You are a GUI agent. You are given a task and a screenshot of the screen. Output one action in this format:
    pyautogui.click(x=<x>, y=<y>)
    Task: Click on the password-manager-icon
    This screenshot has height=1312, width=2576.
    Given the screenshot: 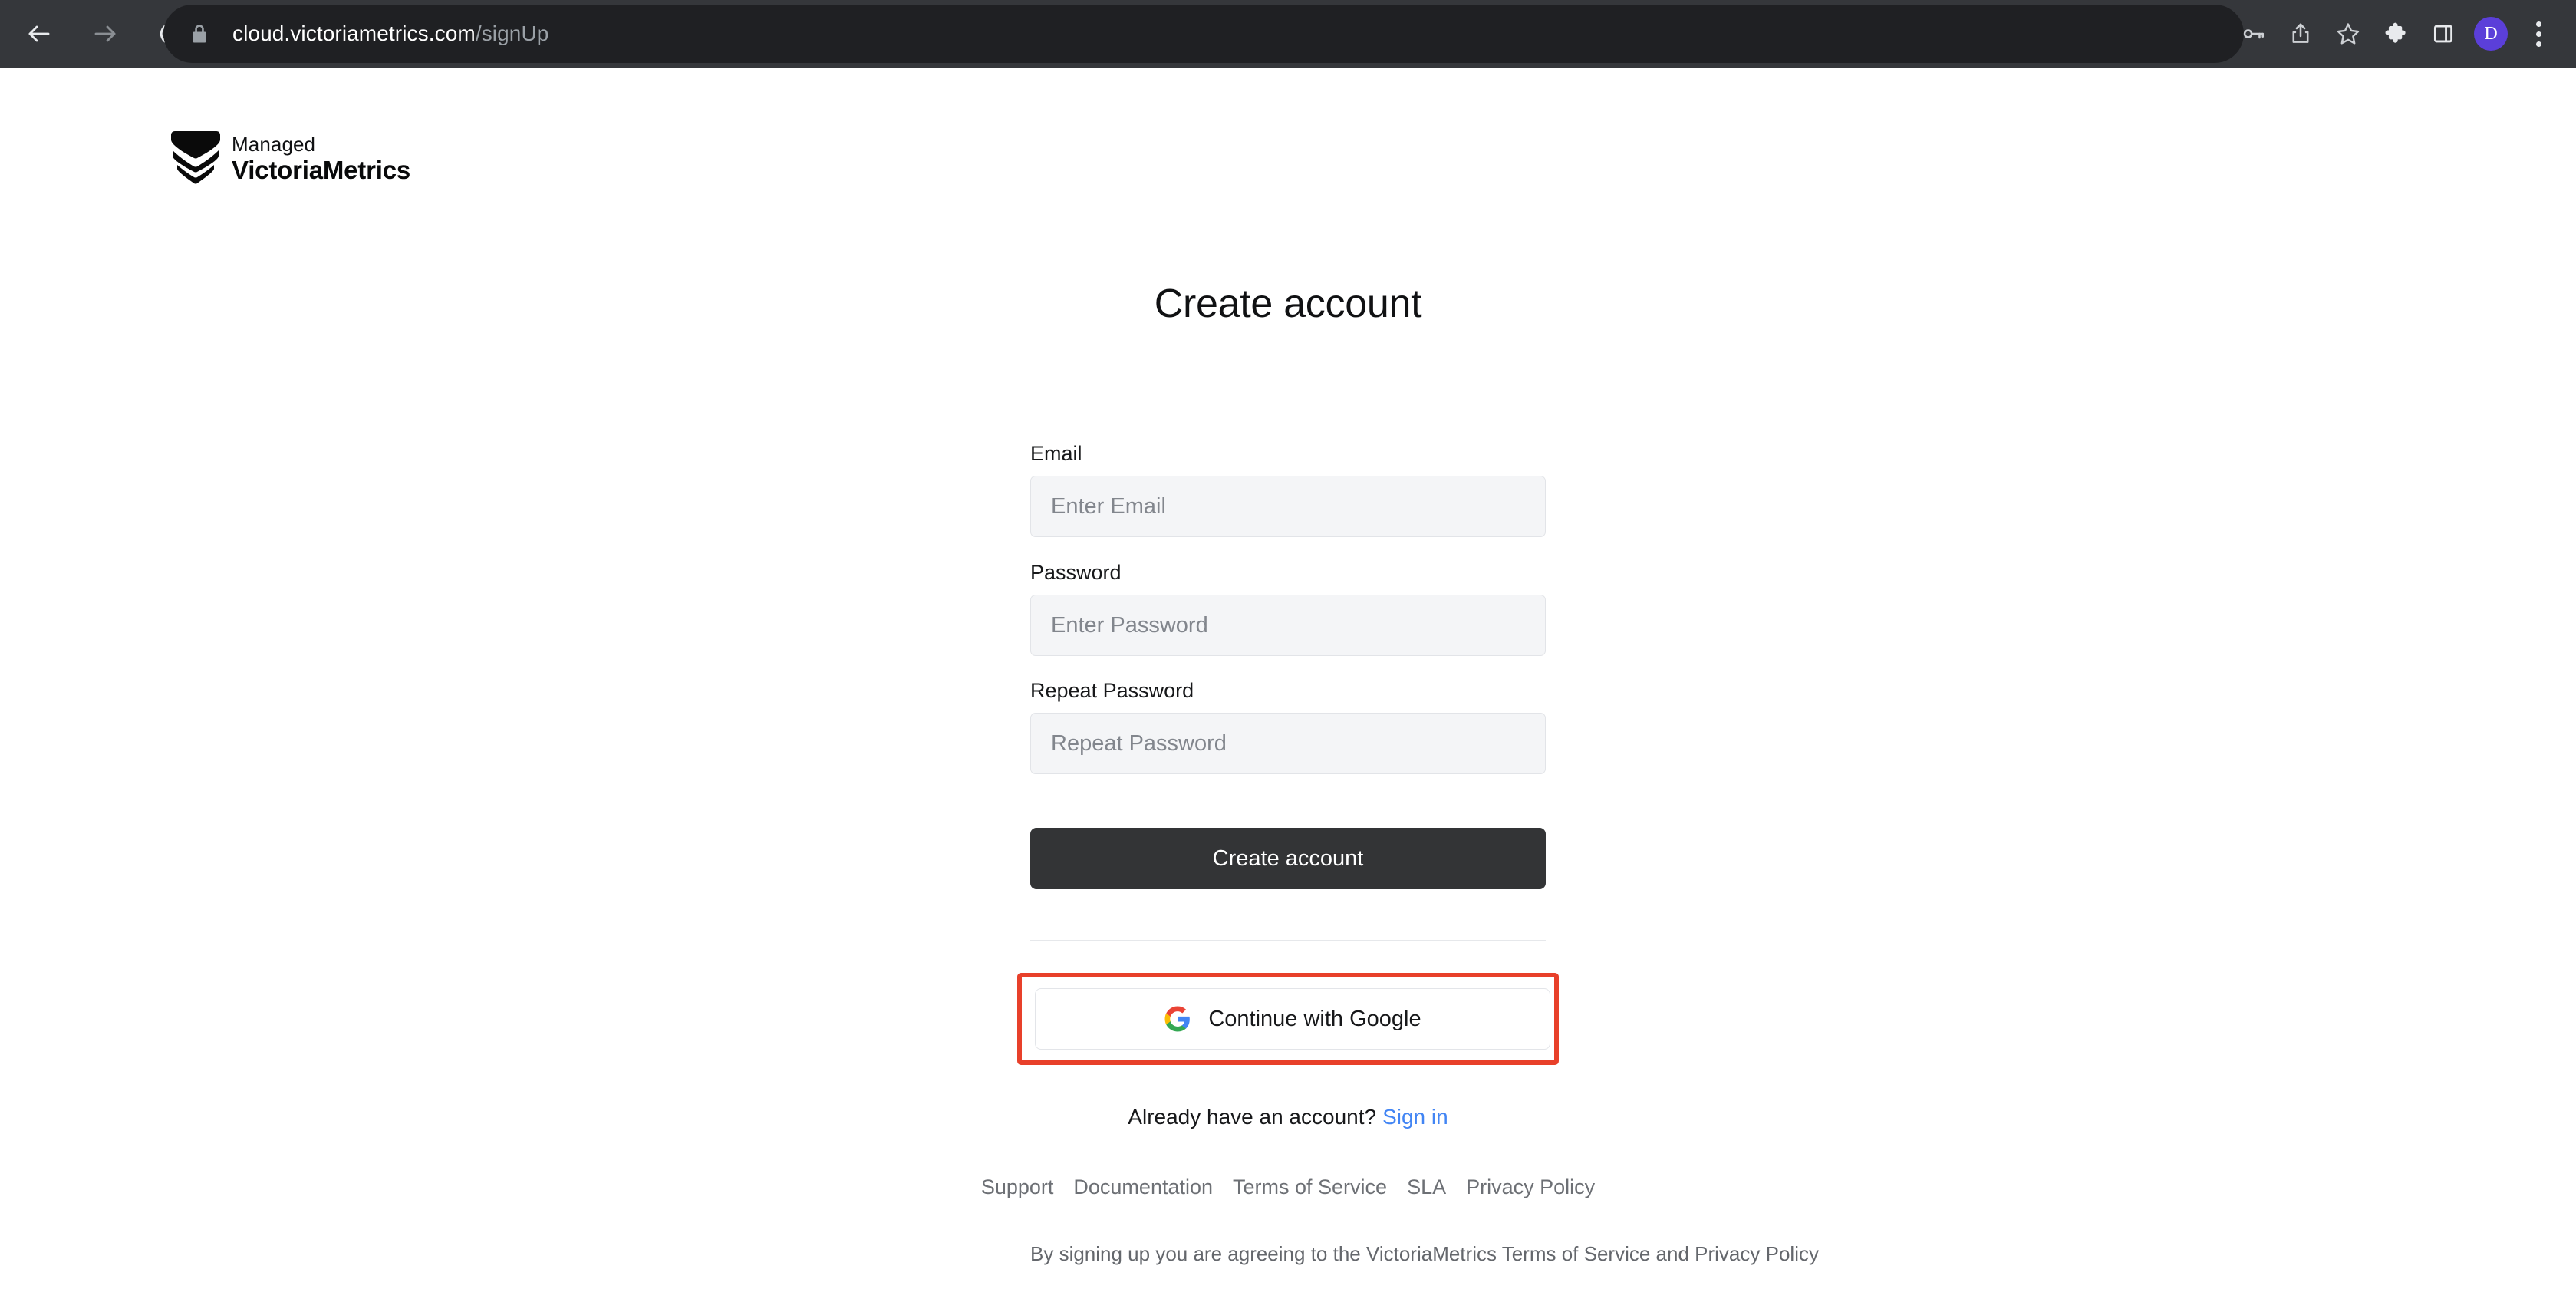 What is the action you would take?
    pyautogui.click(x=2253, y=34)
    